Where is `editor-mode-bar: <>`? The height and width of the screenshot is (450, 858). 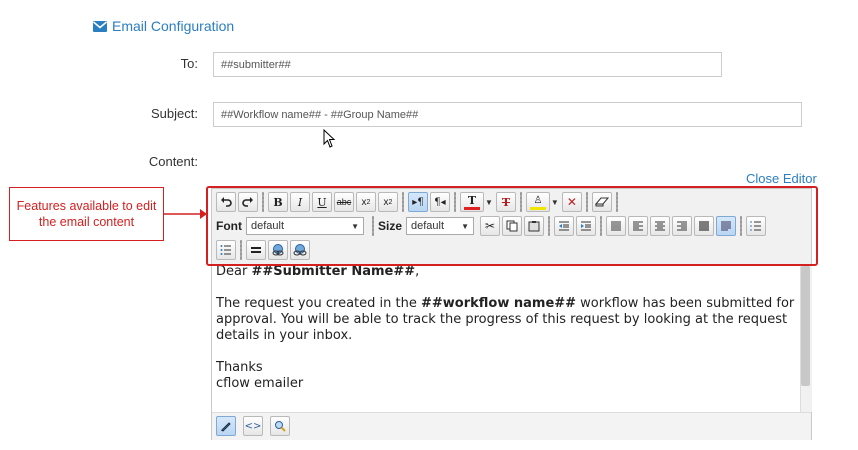 editor-mode-bar: <> is located at coordinates (511, 426).